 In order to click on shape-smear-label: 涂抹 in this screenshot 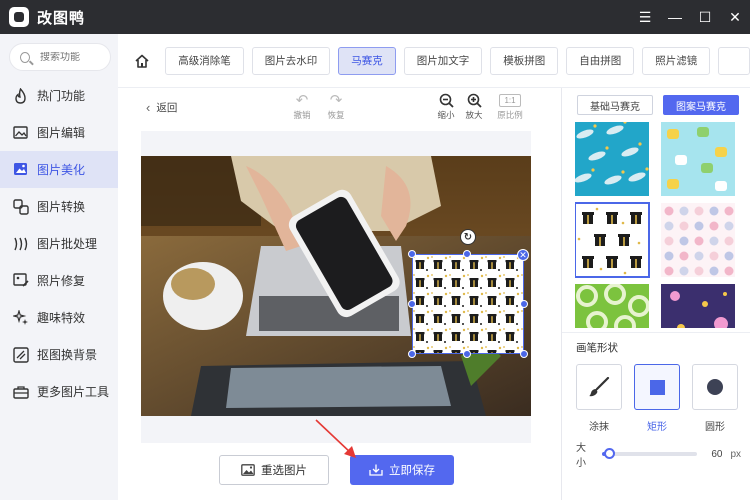, I will do `click(599, 427)`.